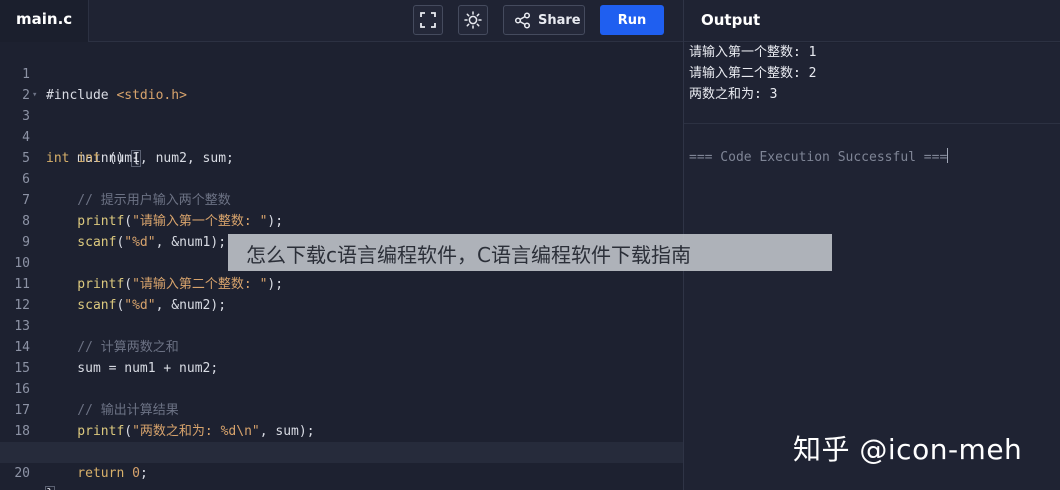 The image size is (1060, 490). I want to click on fullscreen-button, so click(428, 20).